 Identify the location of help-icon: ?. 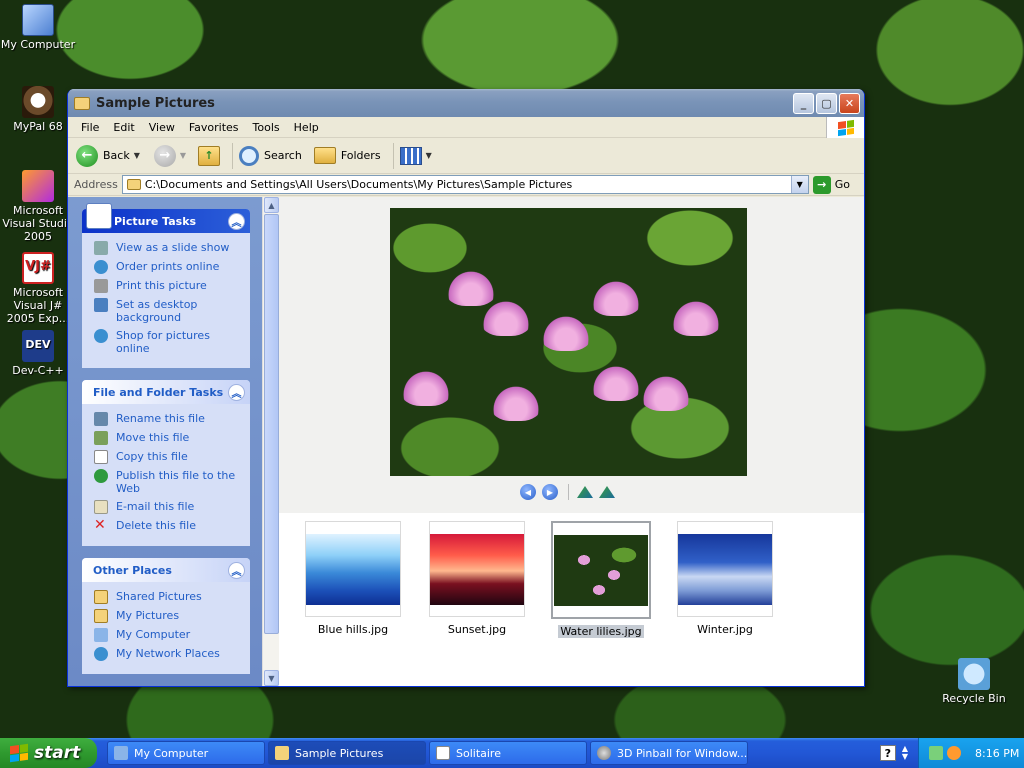
(887, 753).